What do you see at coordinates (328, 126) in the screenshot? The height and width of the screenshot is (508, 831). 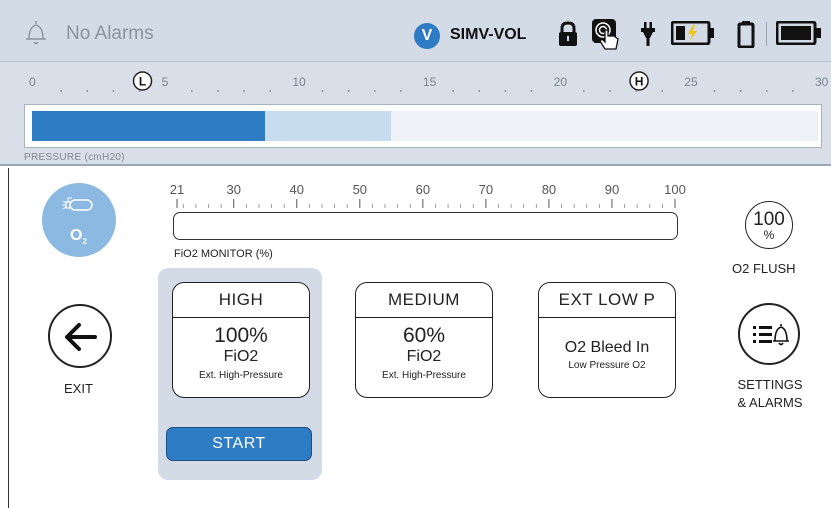 I see `pressure-peak-bar` at bounding box center [328, 126].